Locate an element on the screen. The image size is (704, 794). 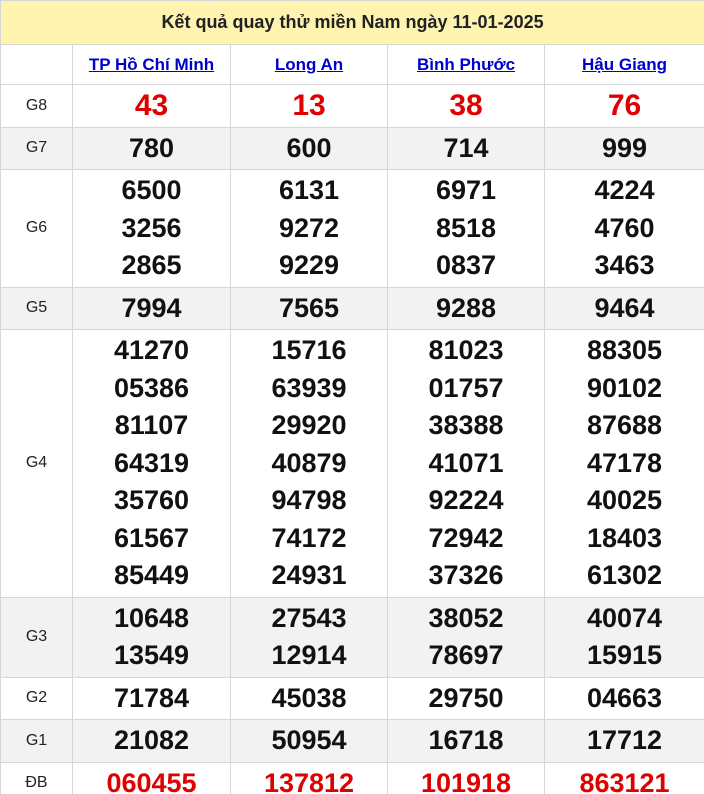
prize-number: 12914 is located at coordinates (309, 655).